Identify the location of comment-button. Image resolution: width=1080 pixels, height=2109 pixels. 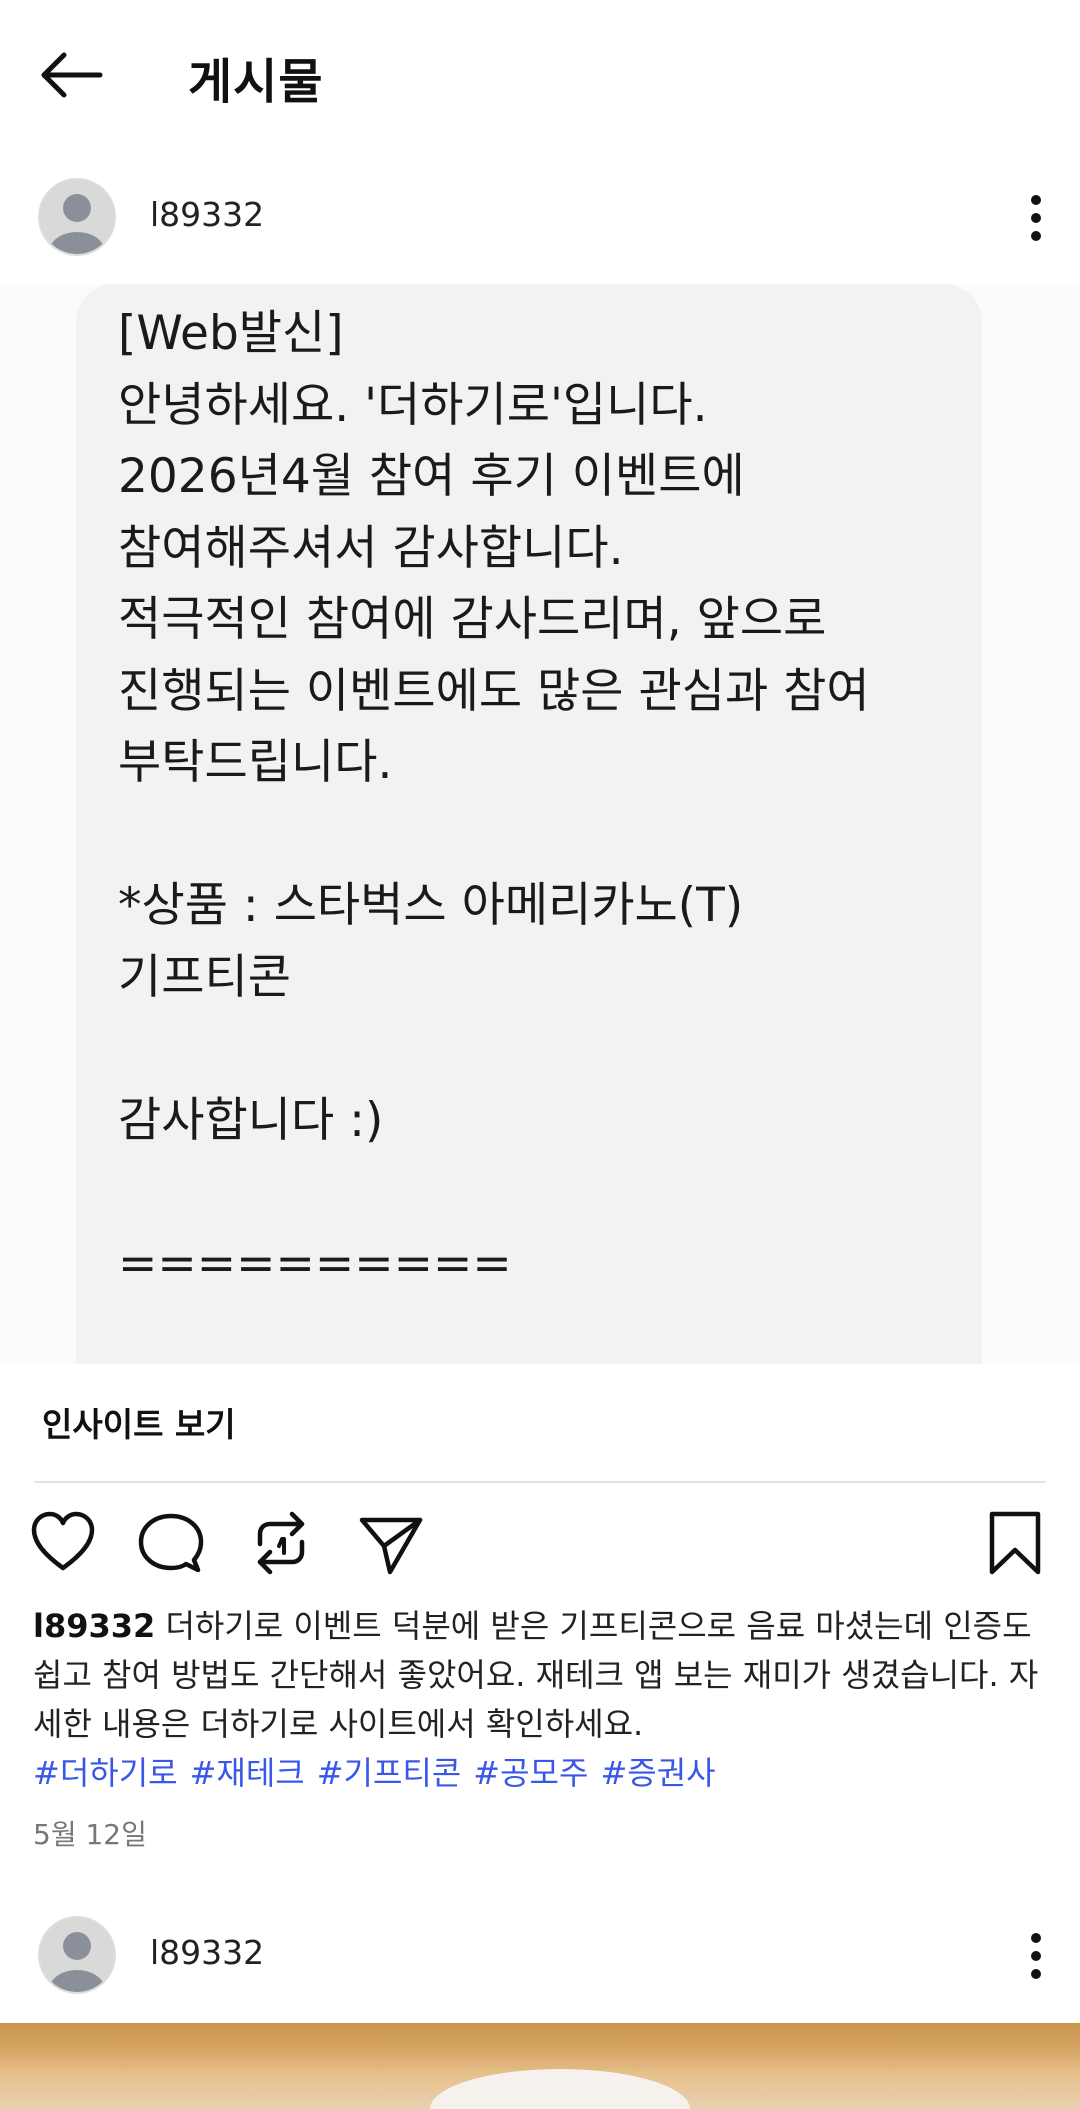
(171, 1543).